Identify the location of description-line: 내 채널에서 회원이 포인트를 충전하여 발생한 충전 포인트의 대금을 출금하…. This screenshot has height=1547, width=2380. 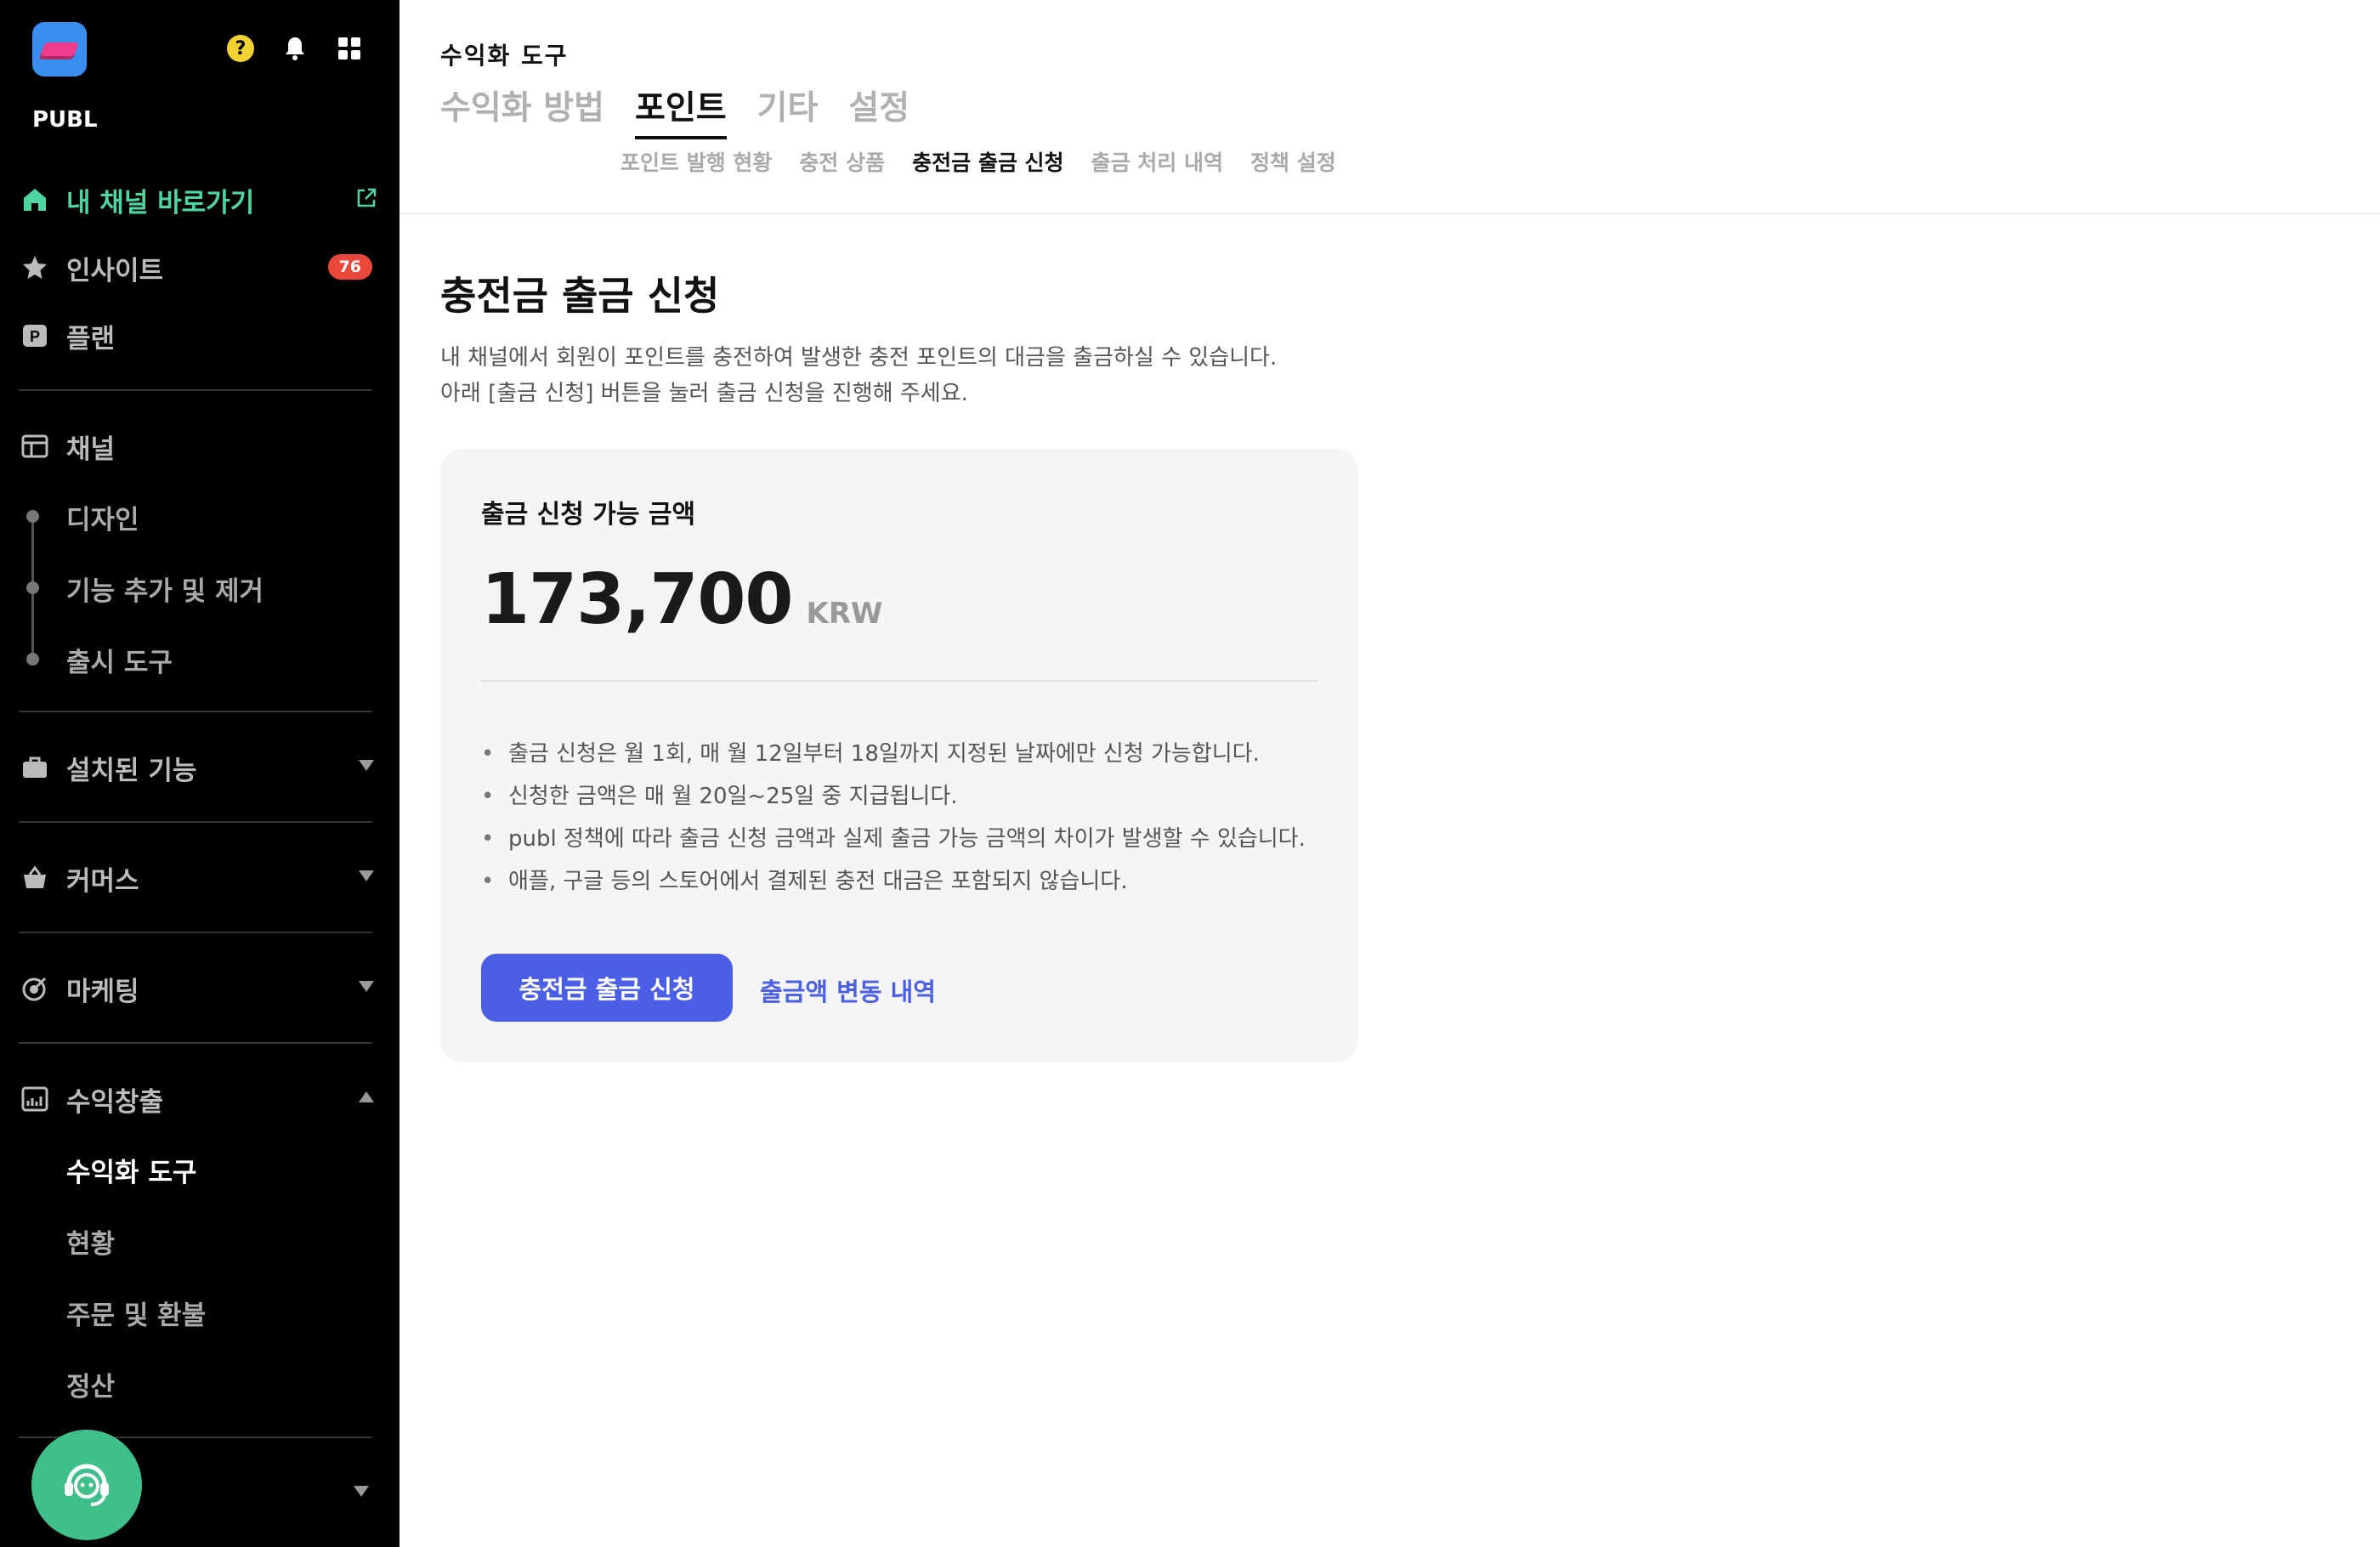
(859, 358).